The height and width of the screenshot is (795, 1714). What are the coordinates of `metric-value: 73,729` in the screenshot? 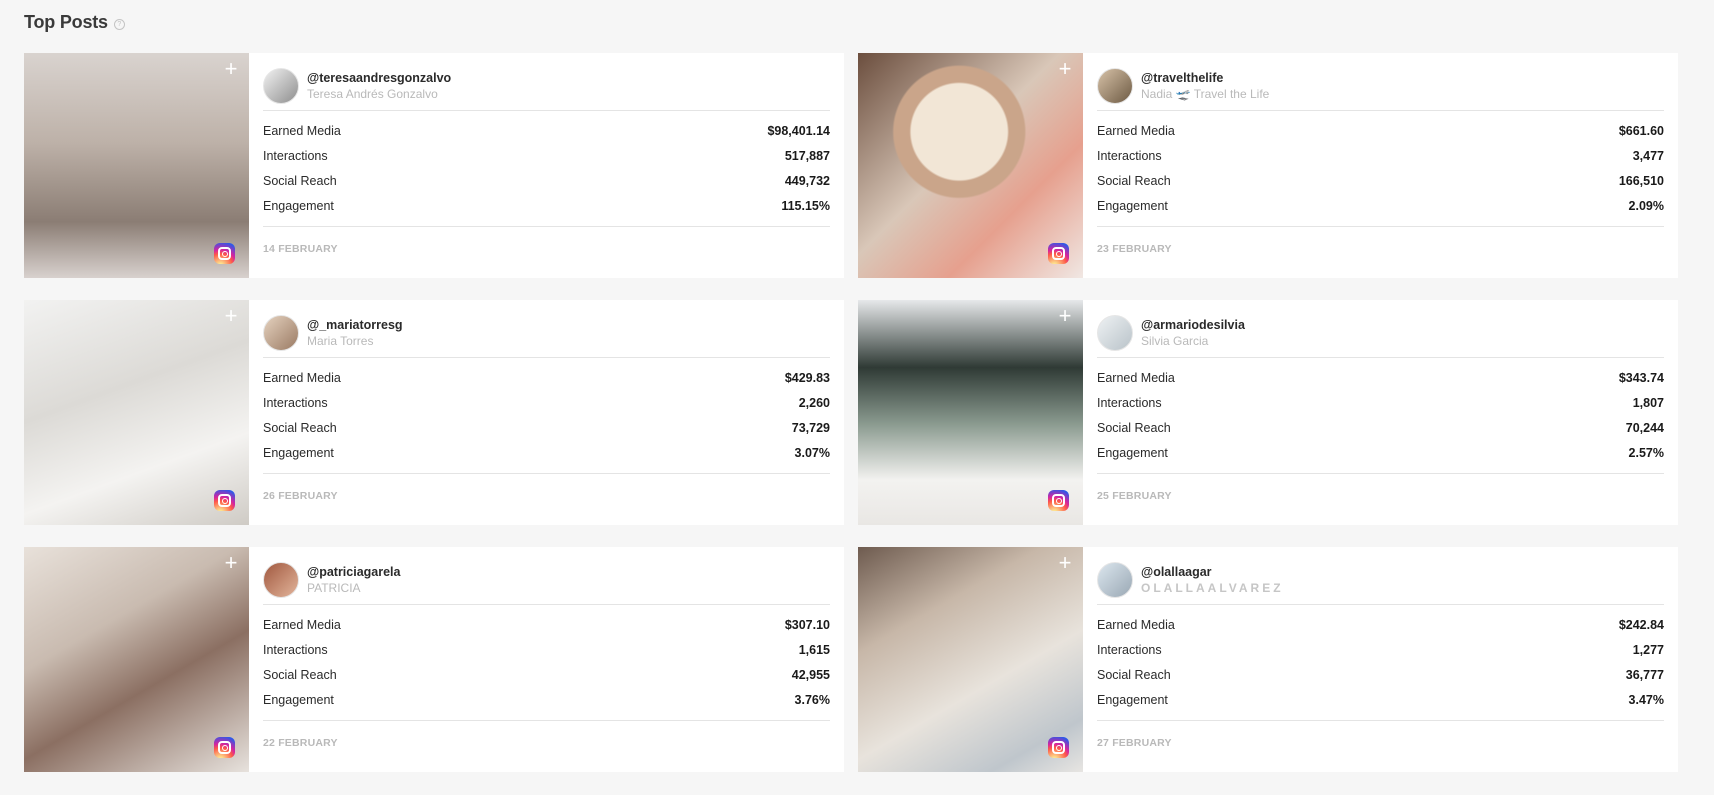 It's located at (810, 427).